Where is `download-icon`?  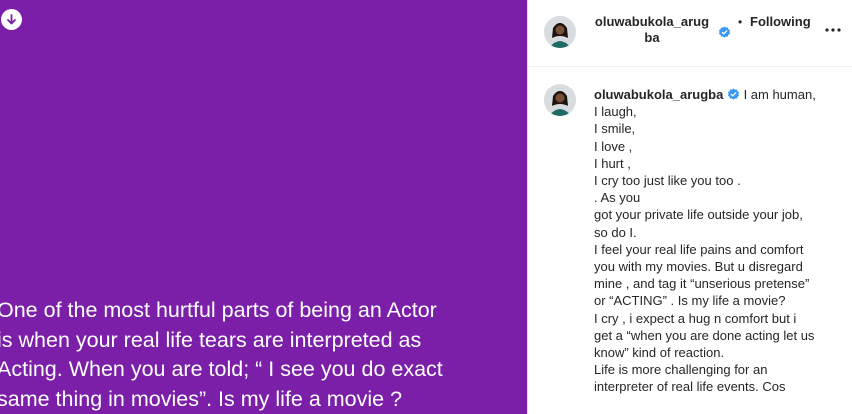 download-icon is located at coordinates (11, 19).